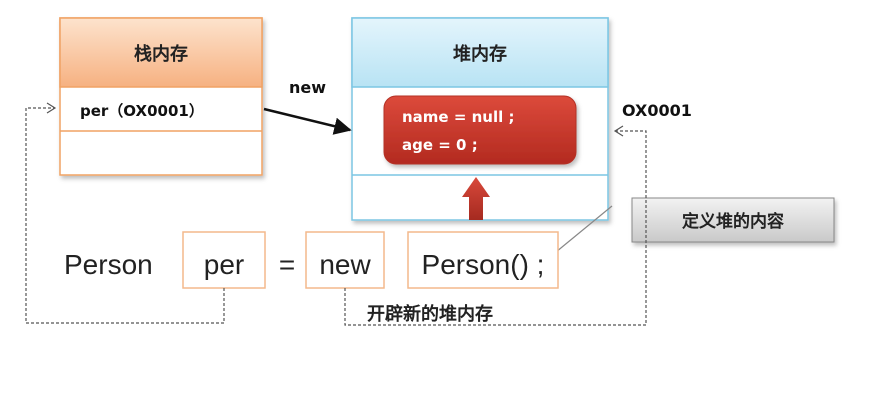 Image resolution: width=895 pixels, height=414 pixels. I want to click on open-heap-label: 开辟新的堆内存, so click(430, 314).